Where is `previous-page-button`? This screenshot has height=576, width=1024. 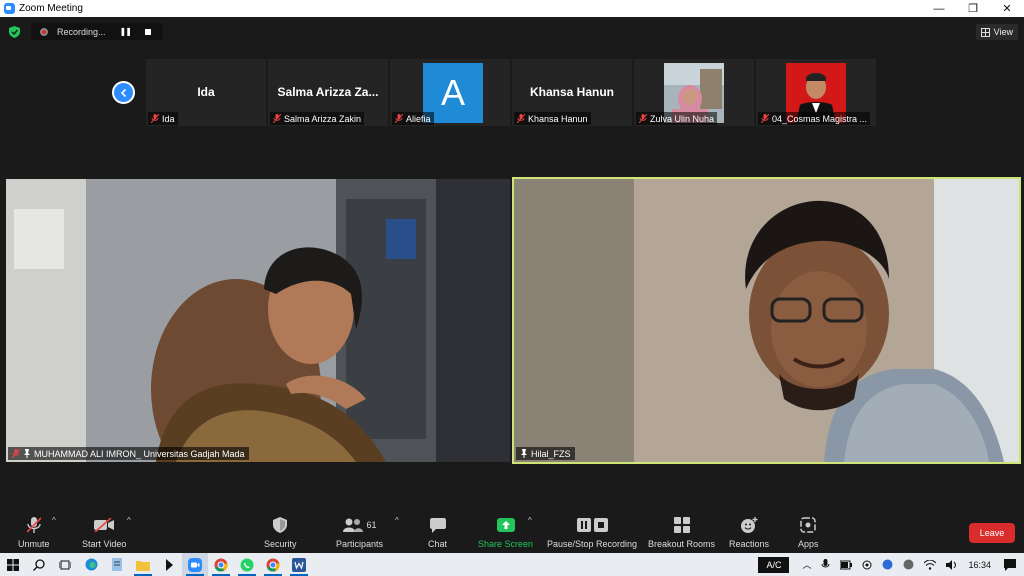 previous-page-button is located at coordinates (123, 92).